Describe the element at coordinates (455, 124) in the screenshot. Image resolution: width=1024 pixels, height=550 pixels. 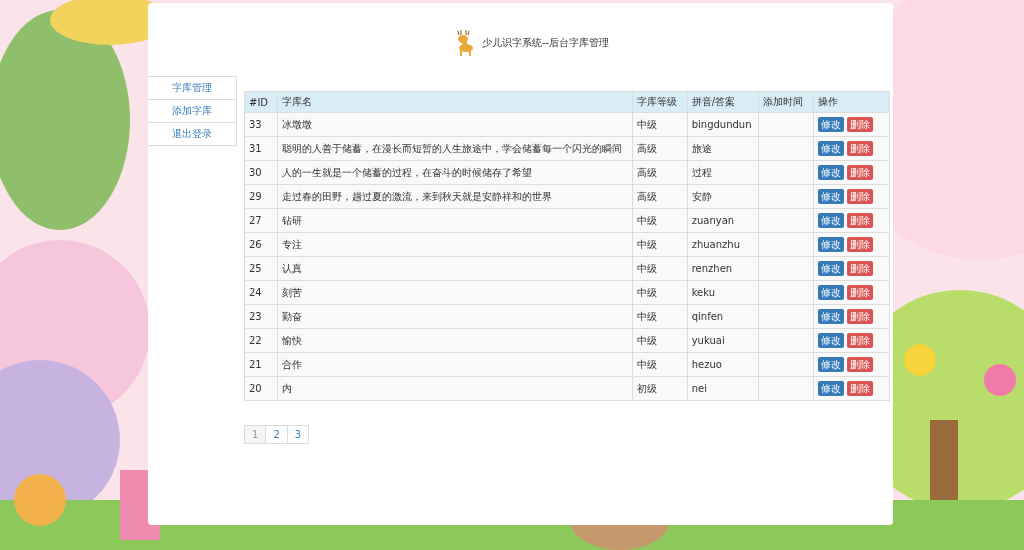
I see `table-cell: 冰墩墩` at that location.